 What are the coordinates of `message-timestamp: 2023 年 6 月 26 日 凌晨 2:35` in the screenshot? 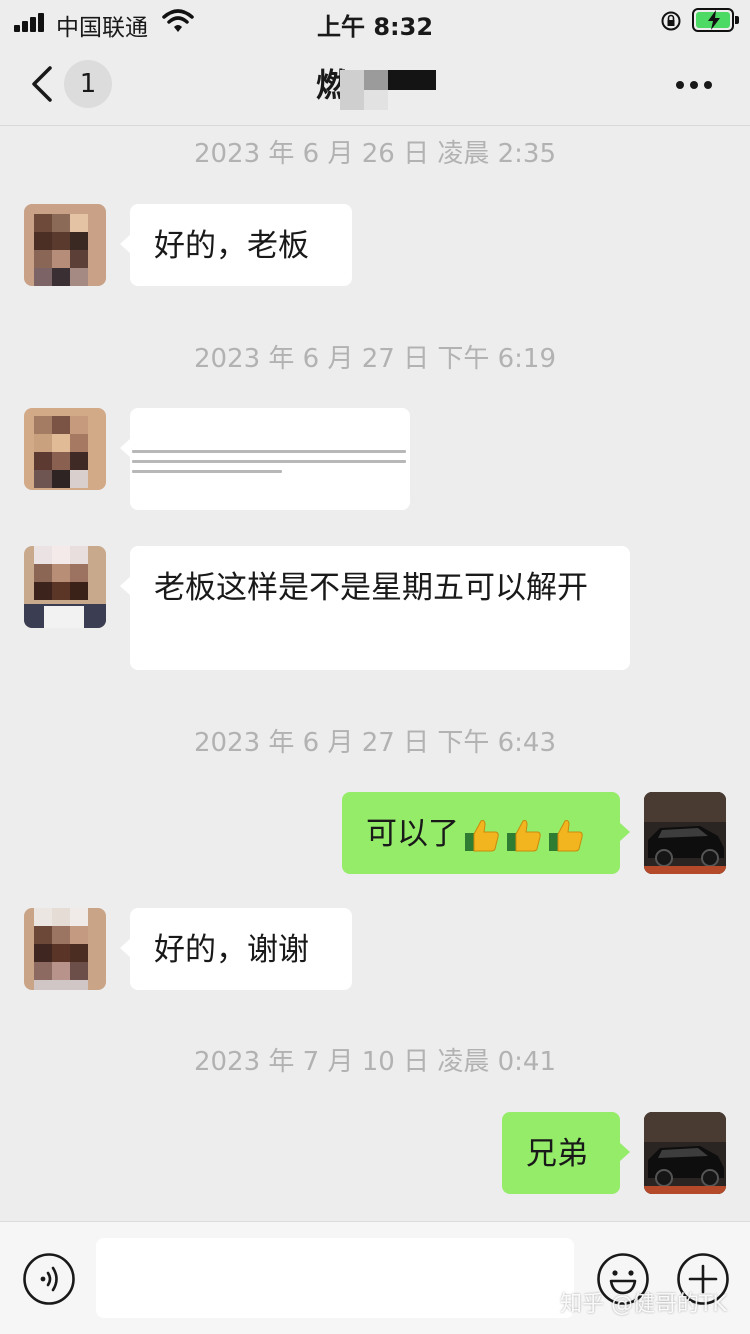 It's located at (375, 154).